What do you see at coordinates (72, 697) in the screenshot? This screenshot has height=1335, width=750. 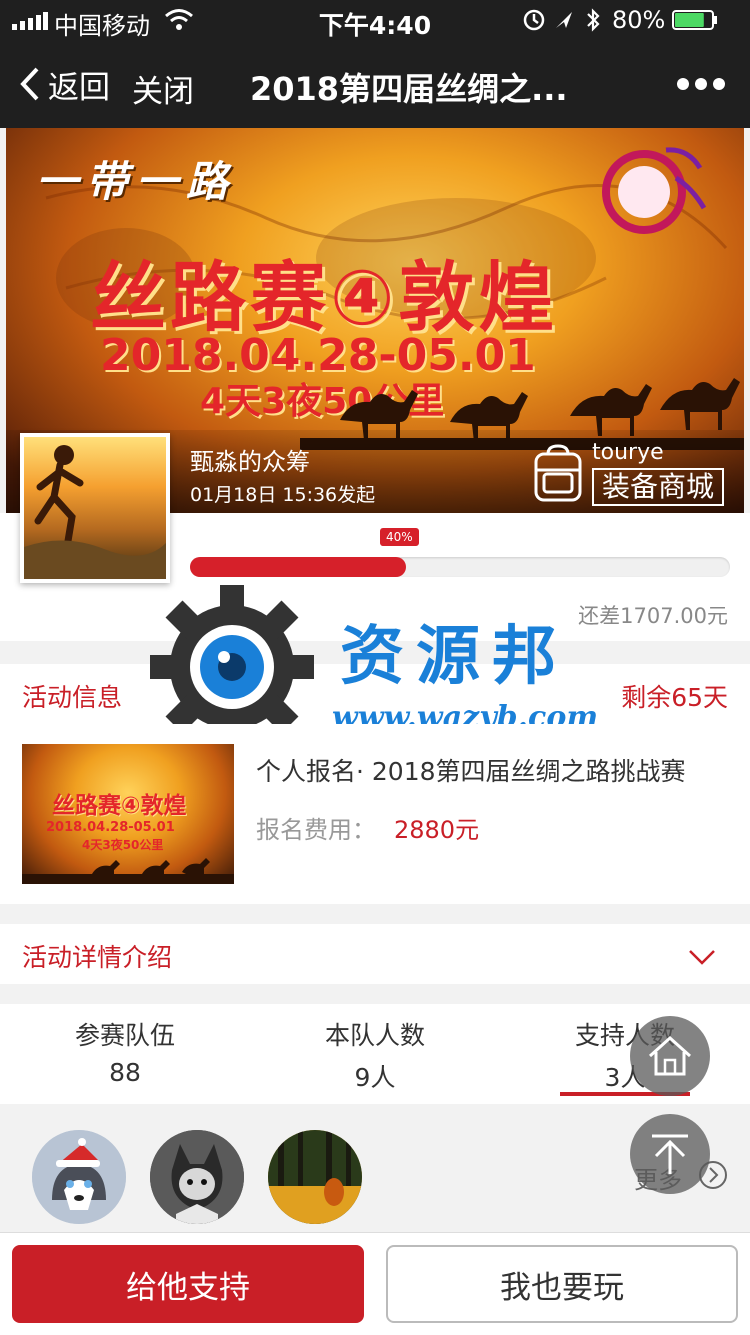 I see `activity-info-title: 活动信息` at bounding box center [72, 697].